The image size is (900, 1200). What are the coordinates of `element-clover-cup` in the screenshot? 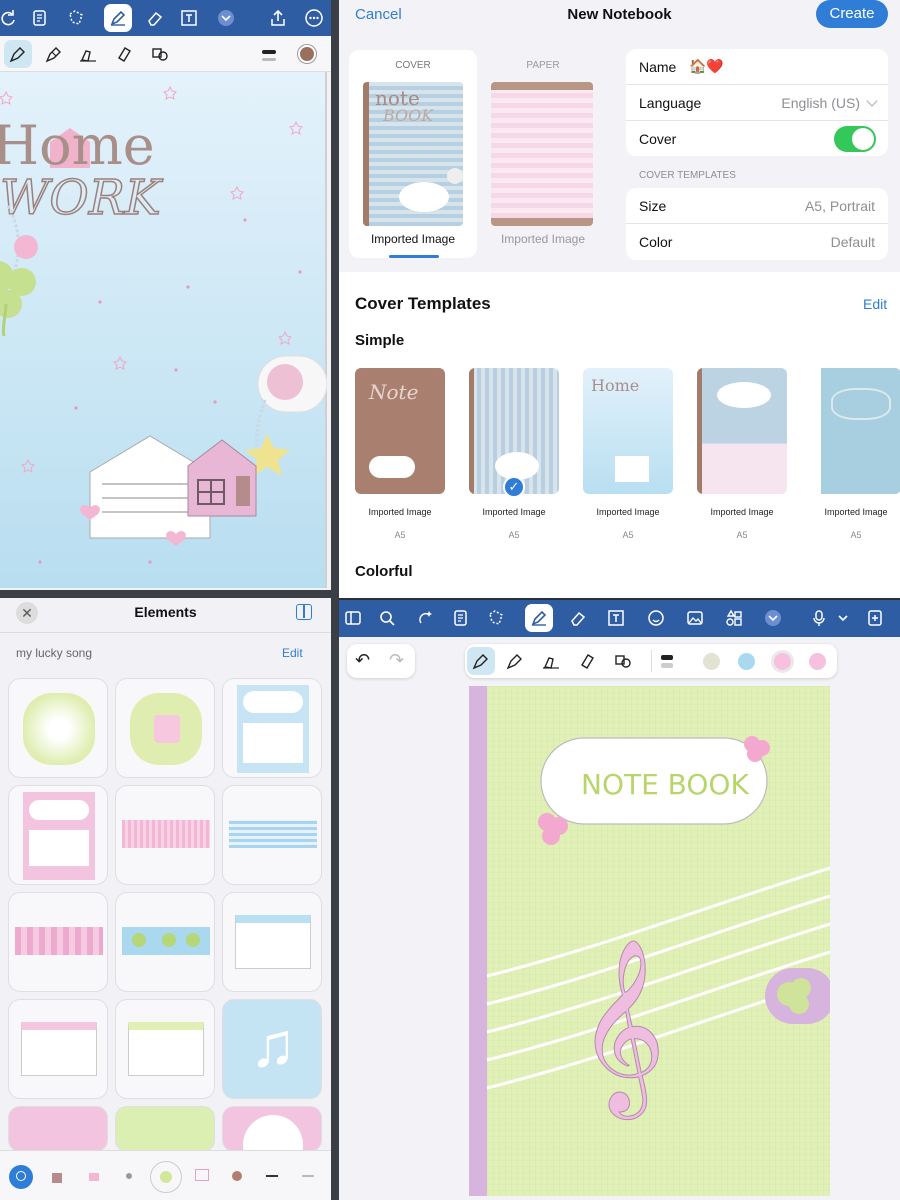 It's located at (165, 728).